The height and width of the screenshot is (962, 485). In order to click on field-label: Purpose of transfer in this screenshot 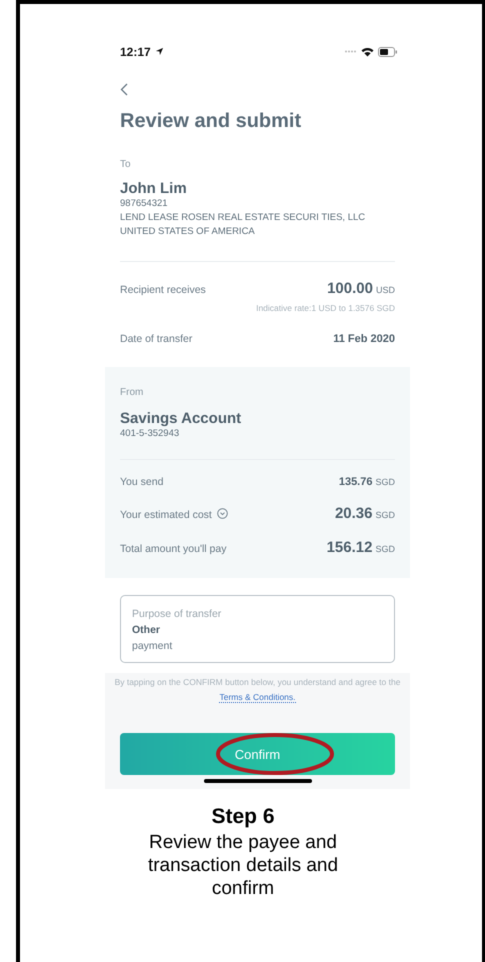, I will do `click(177, 614)`.